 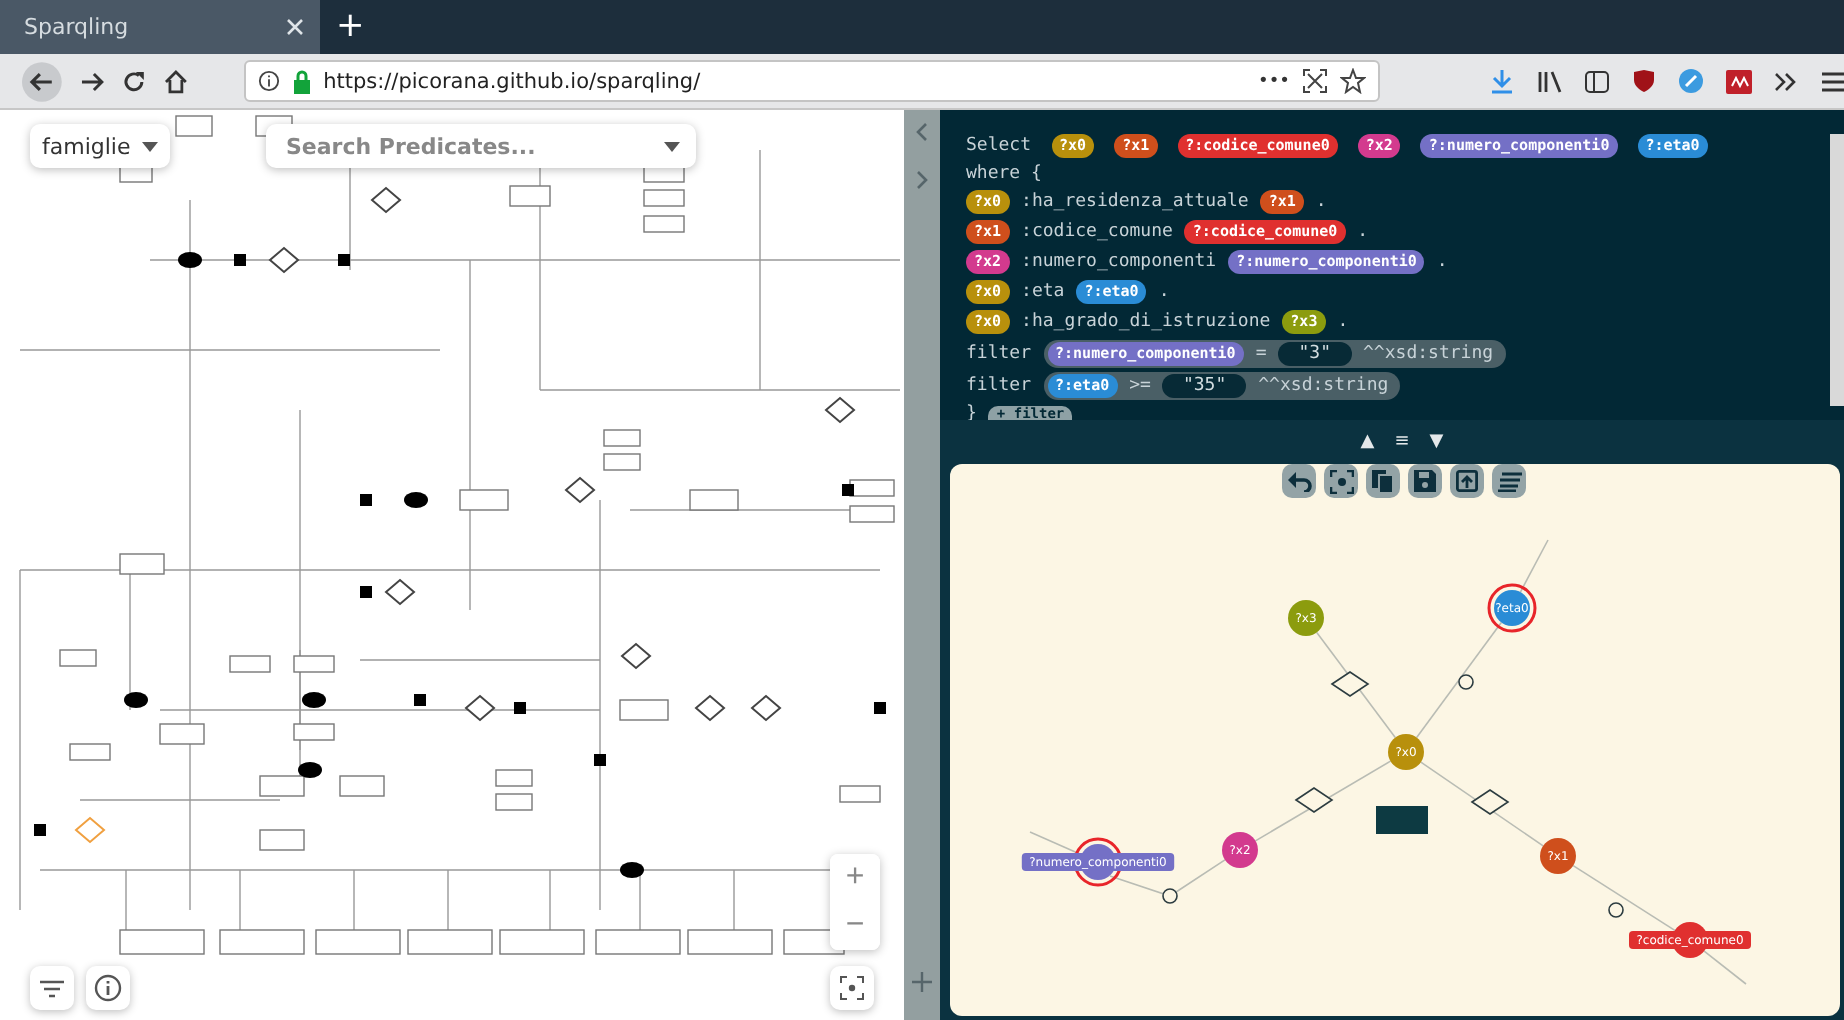 What do you see at coordinates (133, 81) in the screenshot?
I see `reload-icon` at bounding box center [133, 81].